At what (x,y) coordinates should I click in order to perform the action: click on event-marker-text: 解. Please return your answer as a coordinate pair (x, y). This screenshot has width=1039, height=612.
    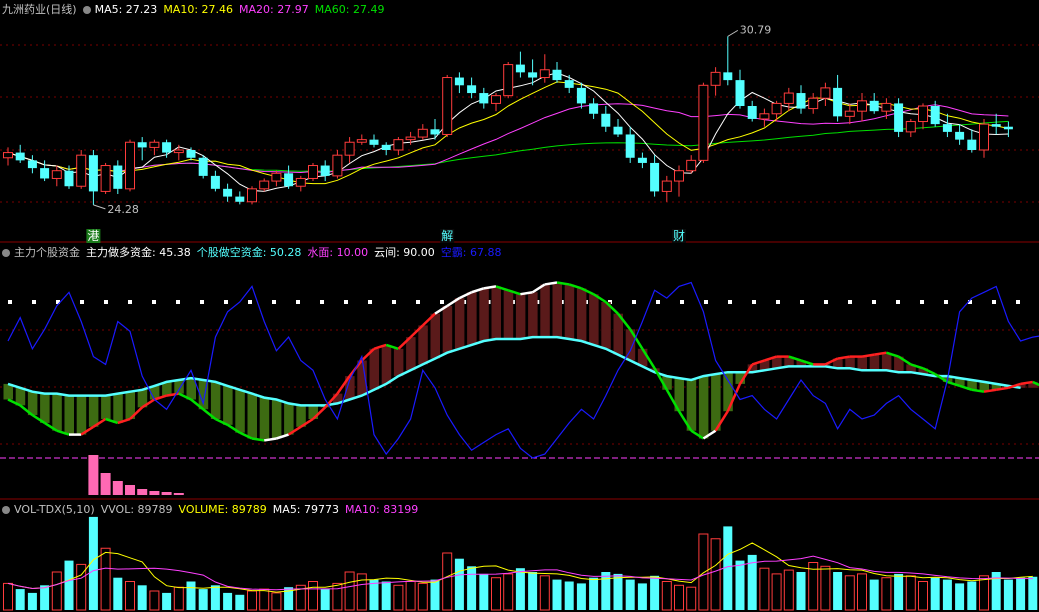
    Looking at the image, I should click on (447, 236).